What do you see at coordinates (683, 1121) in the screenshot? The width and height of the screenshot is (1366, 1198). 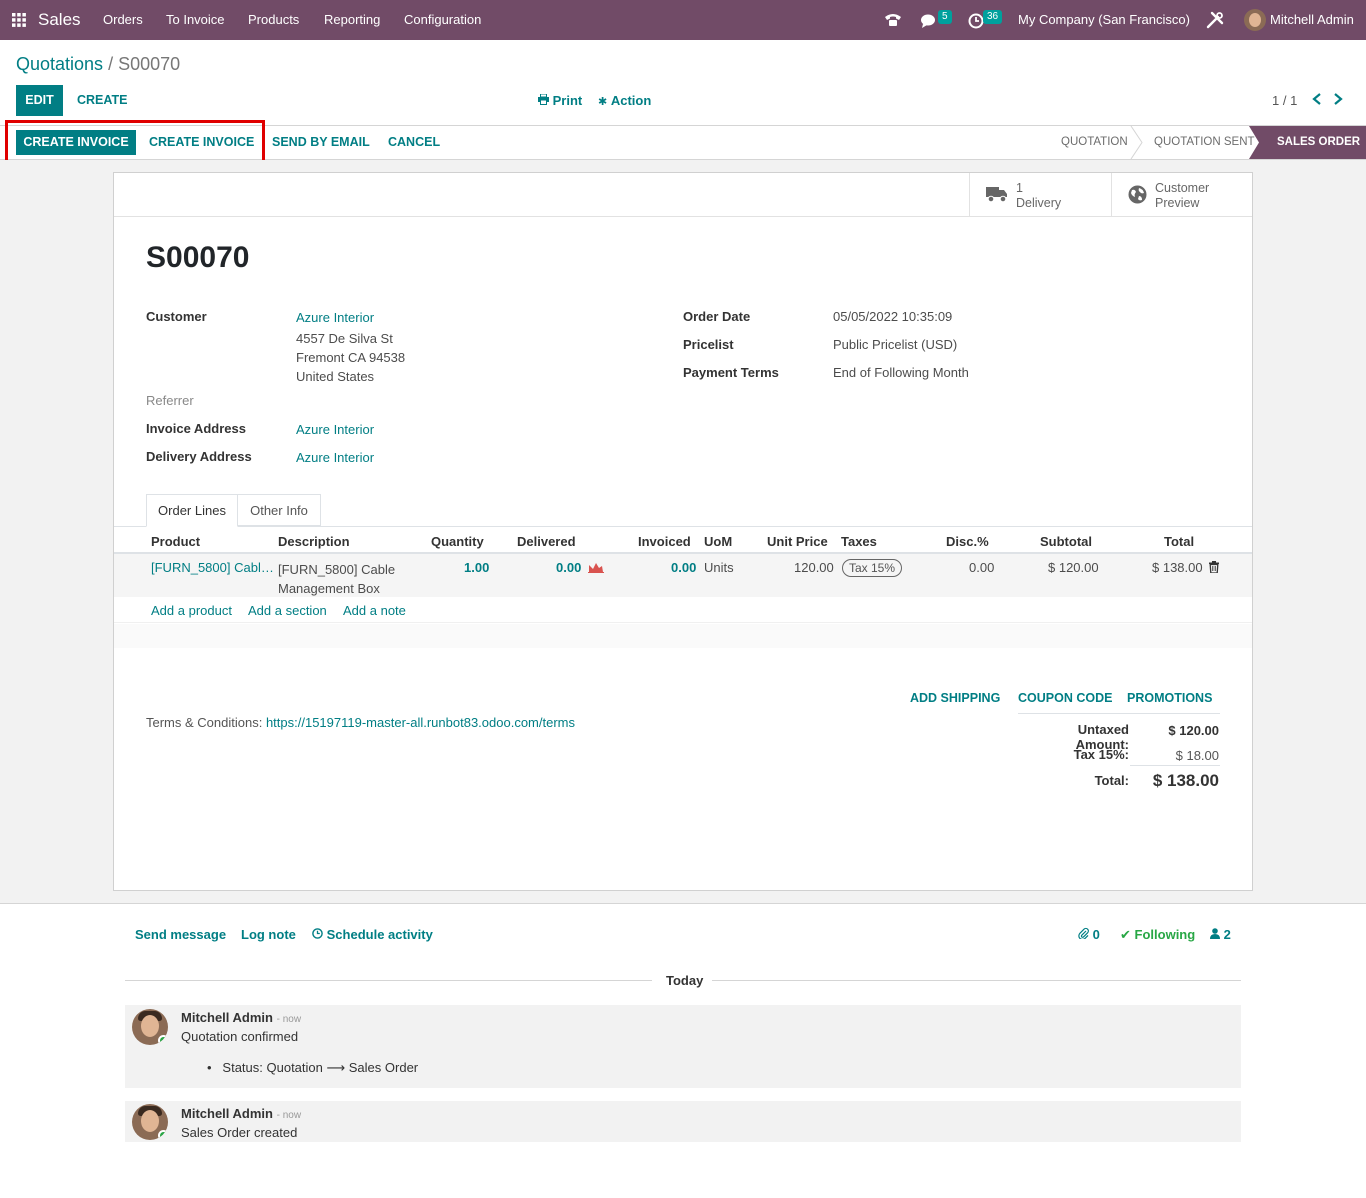 I see `chatter-message: Mitchell Admin - now Sales Order created` at bounding box center [683, 1121].